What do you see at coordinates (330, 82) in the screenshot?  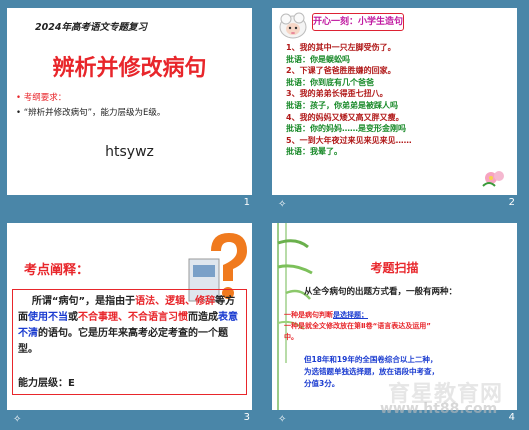 I see `joke-line: 批语：你到底有几个爸爸` at bounding box center [330, 82].